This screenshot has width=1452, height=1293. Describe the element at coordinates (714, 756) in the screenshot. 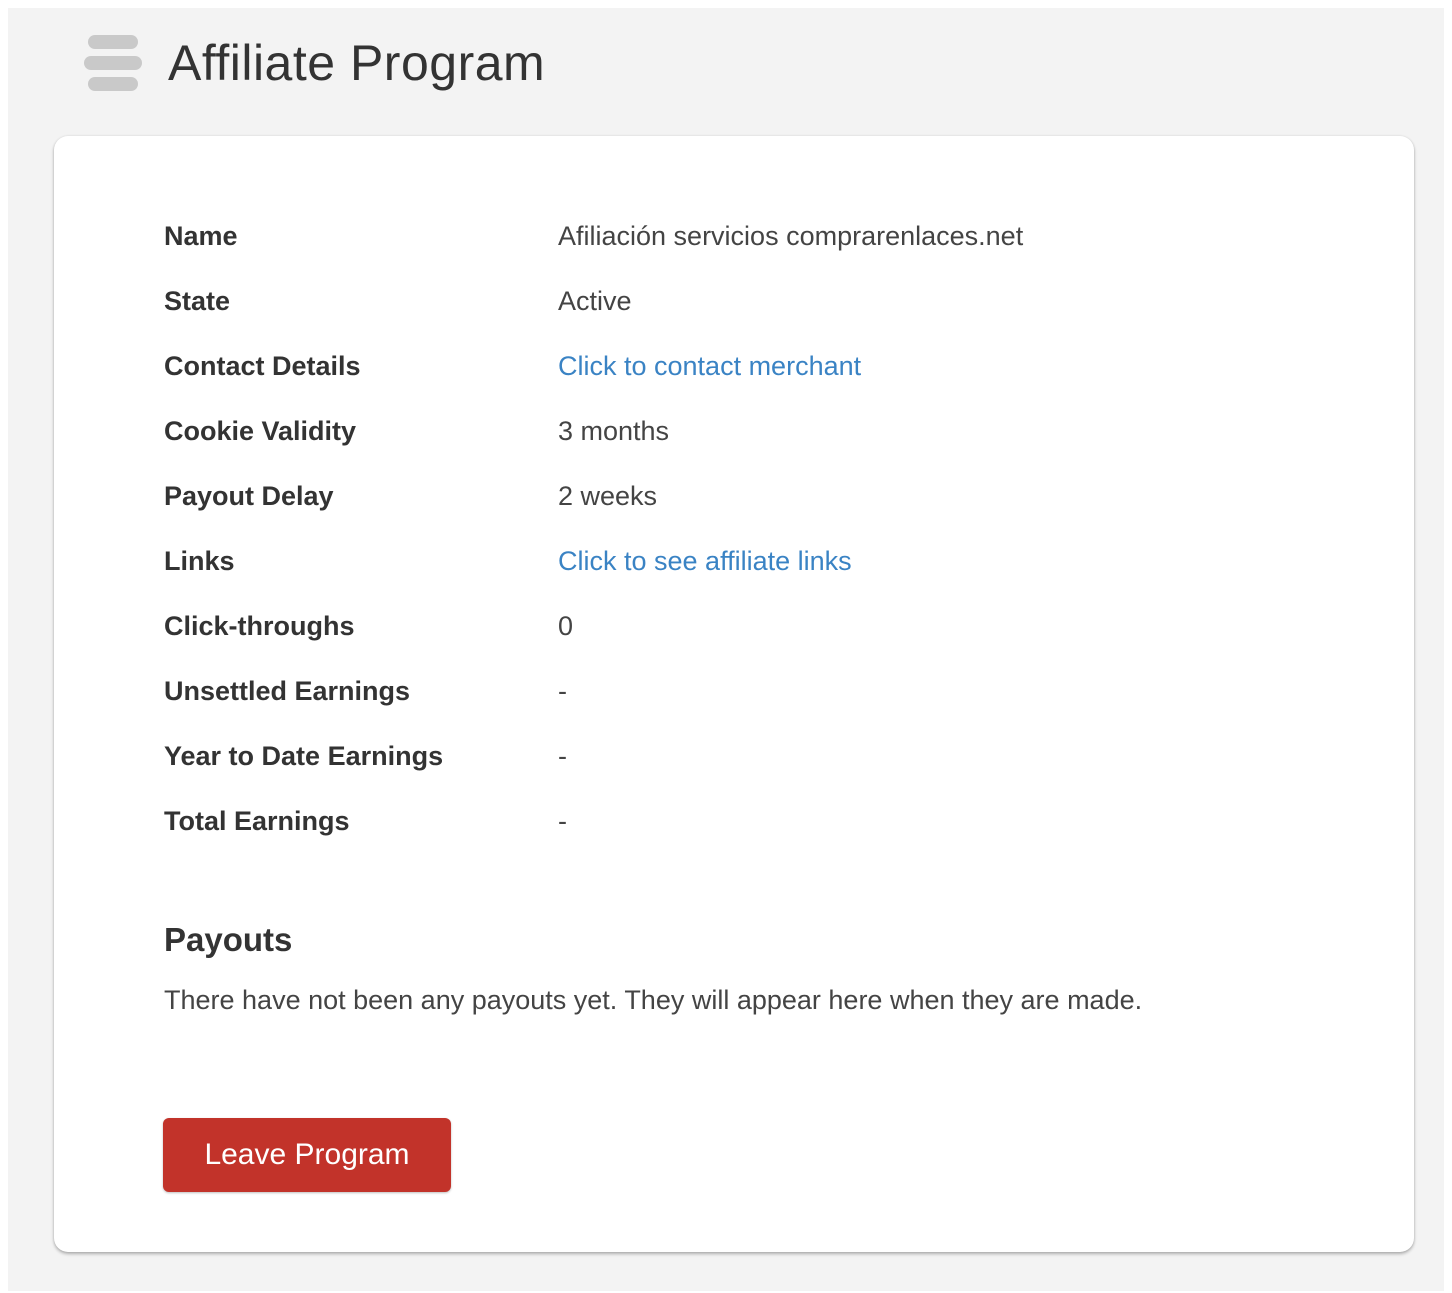

I see `detail-row-ytd: Year to Date Earnings -` at that location.